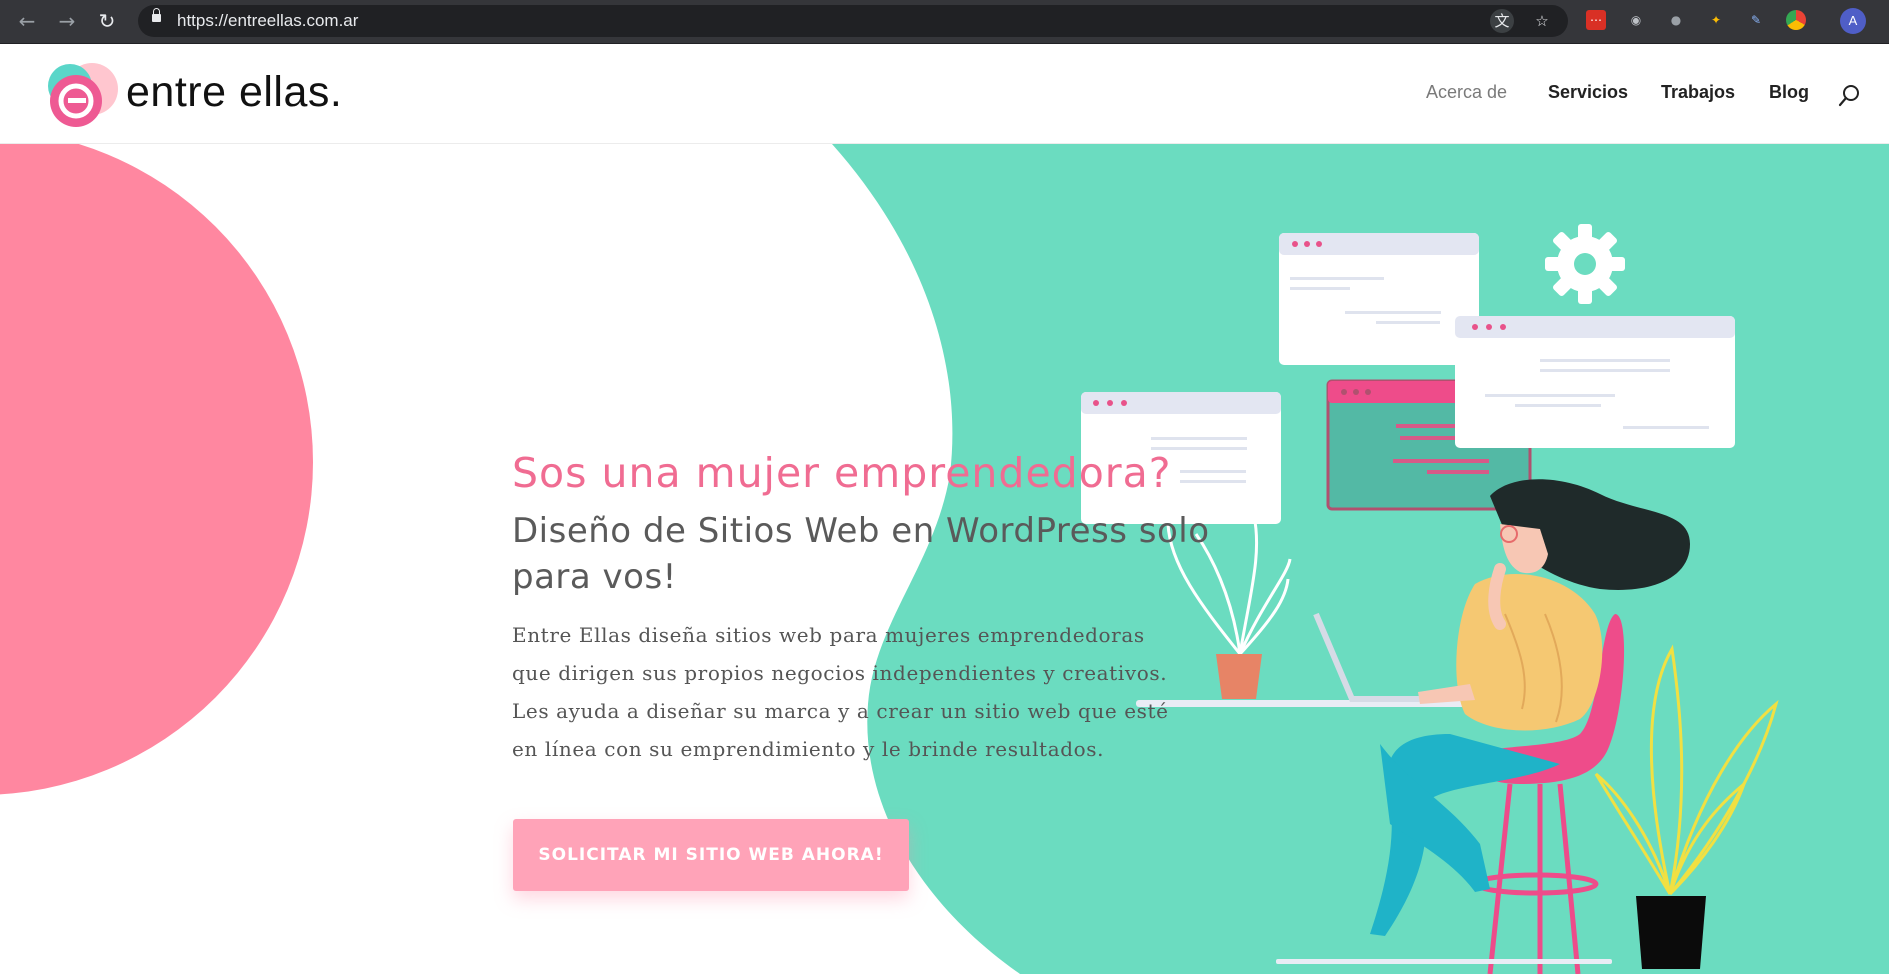  Describe the element at coordinates (711, 855) in the screenshot. I see `cta-button: SOLICITAR MI SITIO WEB AHORA!` at that location.